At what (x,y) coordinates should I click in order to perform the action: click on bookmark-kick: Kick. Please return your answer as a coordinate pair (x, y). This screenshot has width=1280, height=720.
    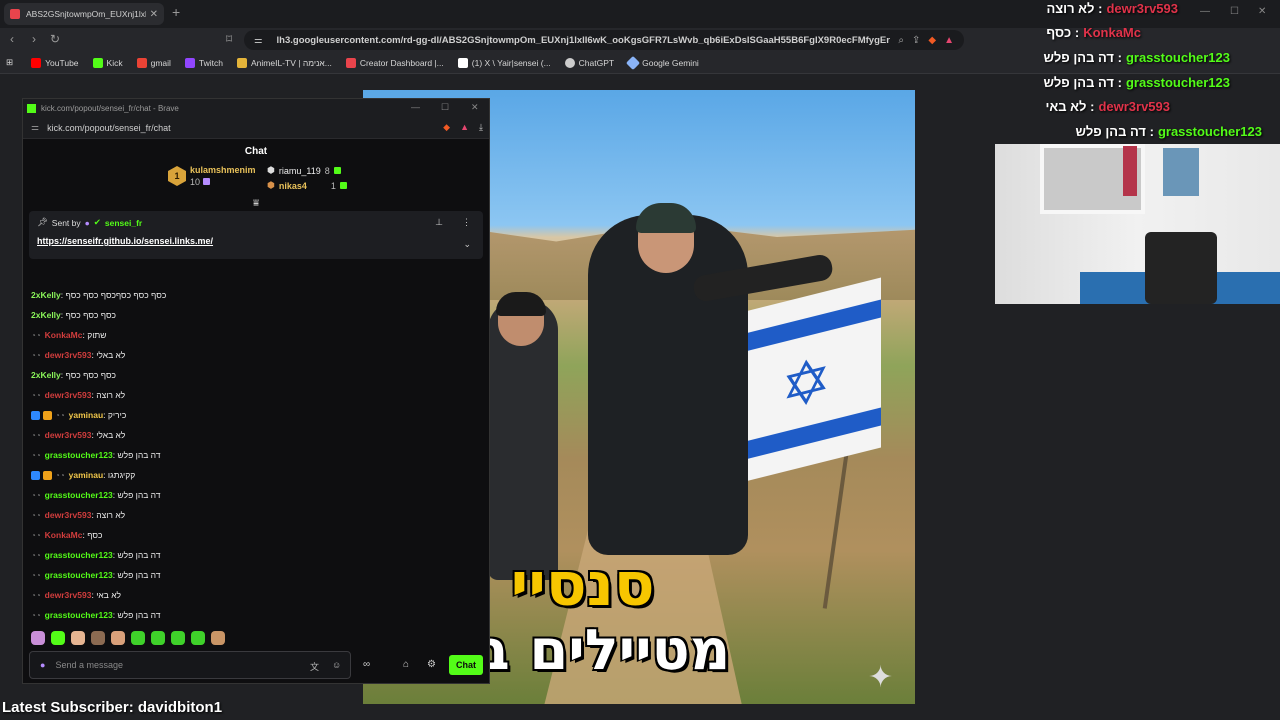
    Looking at the image, I should click on (107, 62).